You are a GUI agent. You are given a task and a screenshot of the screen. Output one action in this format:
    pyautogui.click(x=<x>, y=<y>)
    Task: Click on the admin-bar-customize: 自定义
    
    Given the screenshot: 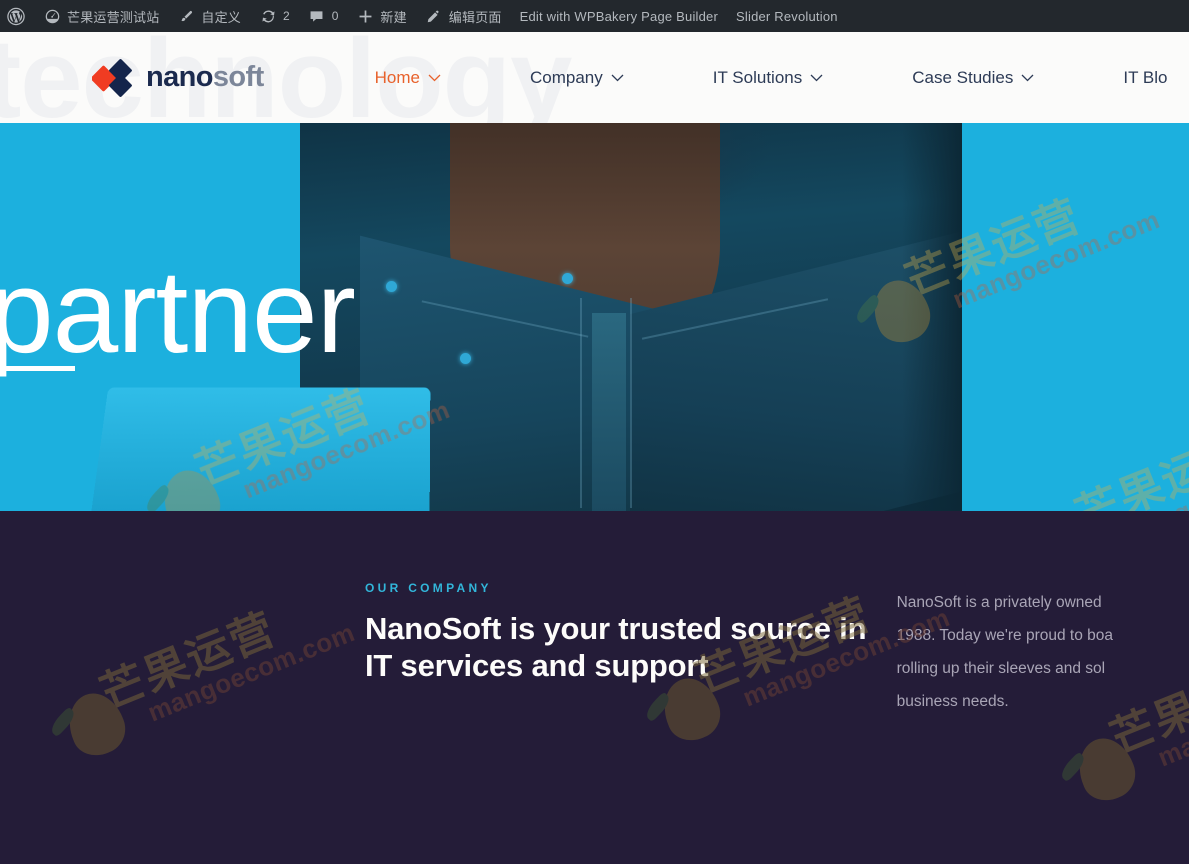 What is the action you would take?
    pyautogui.click(x=209, y=16)
    